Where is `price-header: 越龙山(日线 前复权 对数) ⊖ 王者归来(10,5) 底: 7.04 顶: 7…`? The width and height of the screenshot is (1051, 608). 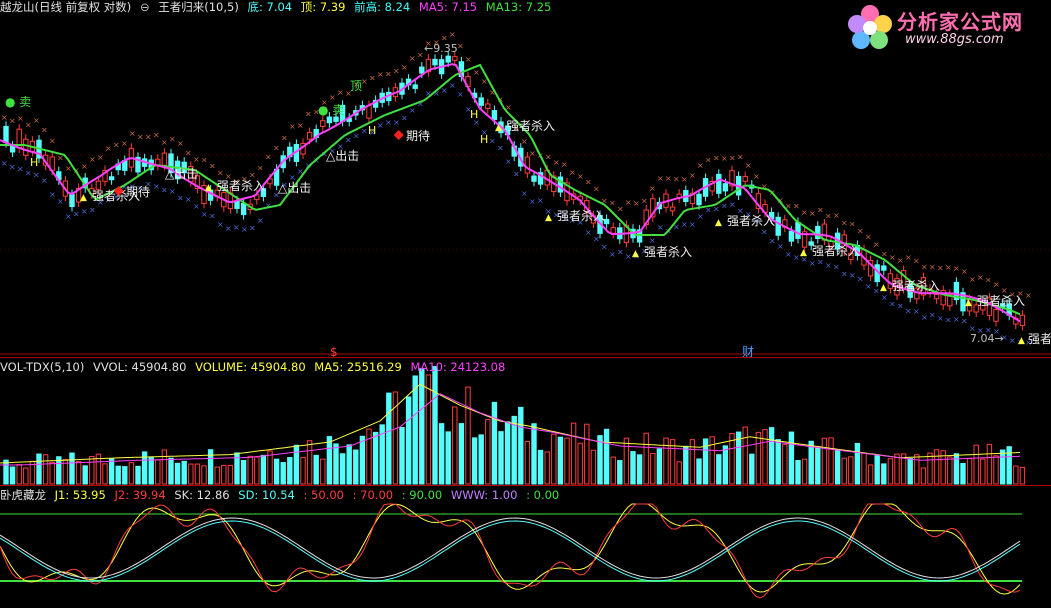
price-header: 越龙山(日线 前复权 对数) ⊖ 王者归来(10,5) 底: 7.04 顶: 7… is located at coordinates (278, 7).